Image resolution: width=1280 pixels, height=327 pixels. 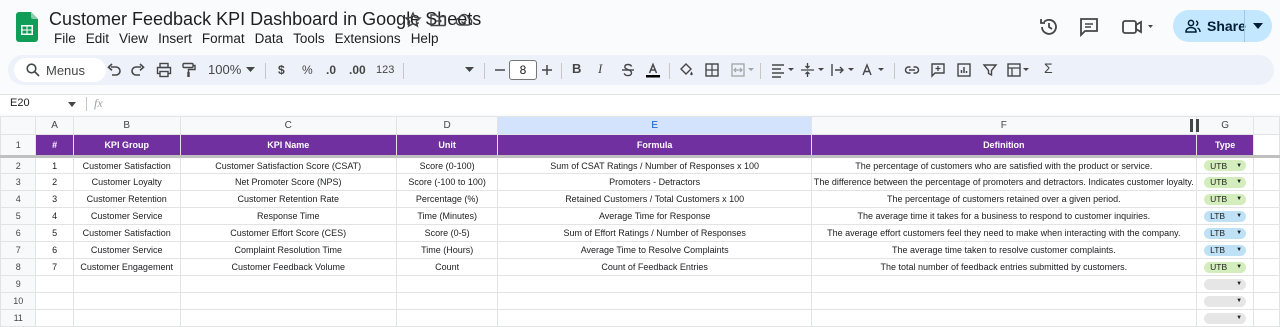 I want to click on row-header: 11, so click(x=18, y=318).